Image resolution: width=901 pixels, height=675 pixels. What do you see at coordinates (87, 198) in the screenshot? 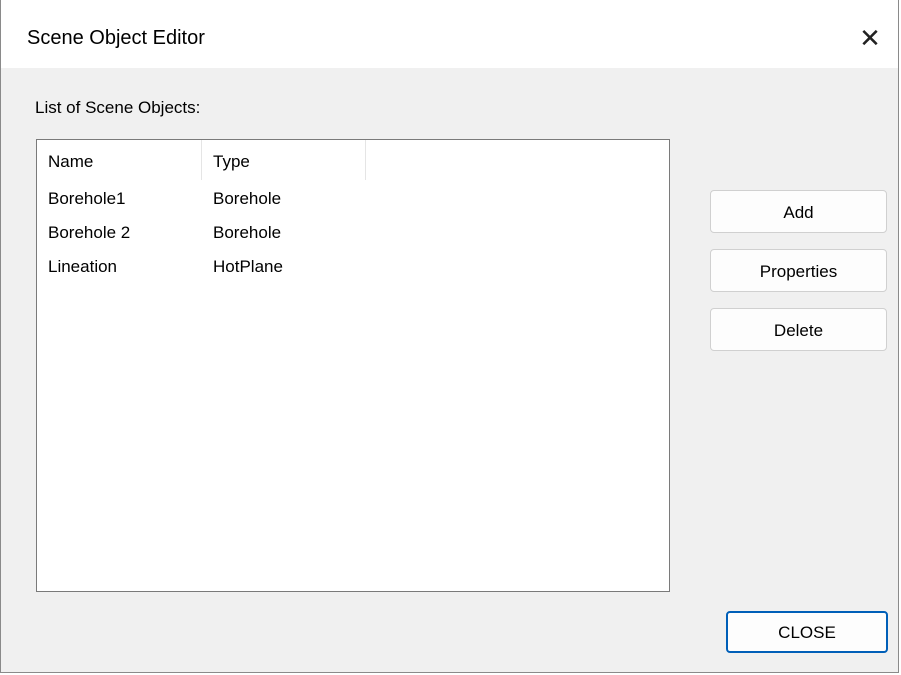
I see `list-item-name: Borehole1` at bounding box center [87, 198].